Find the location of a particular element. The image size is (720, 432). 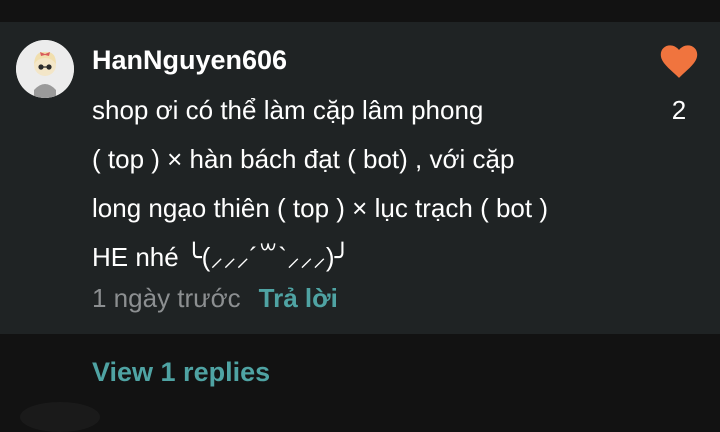

comment-body-line: ( top ) × hàn bách đạt ( bot) , với cặp is located at coordinates (303, 159).